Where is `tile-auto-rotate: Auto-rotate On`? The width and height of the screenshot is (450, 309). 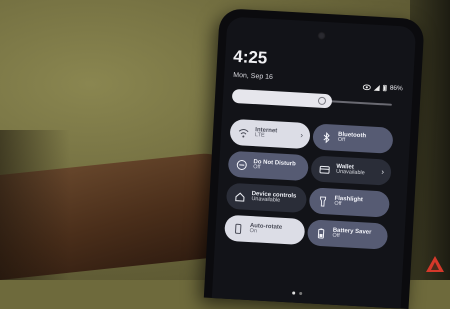
tile-auto-rotate: Auto-rotate On is located at coordinates (265, 230).